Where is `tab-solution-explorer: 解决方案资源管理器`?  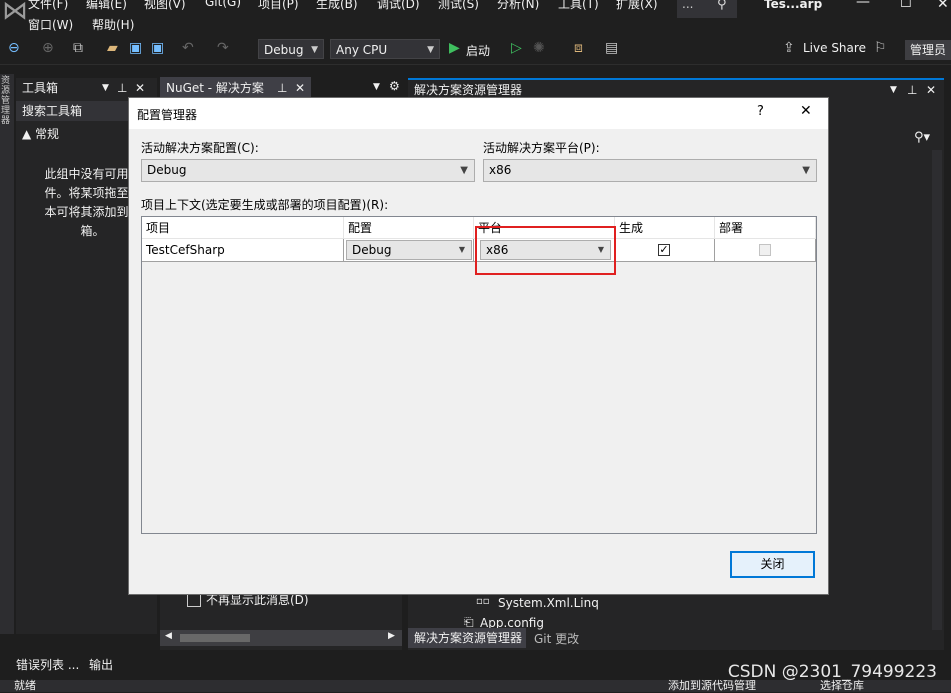
tab-solution-explorer: 解决方案资源管理器 is located at coordinates (467, 638).